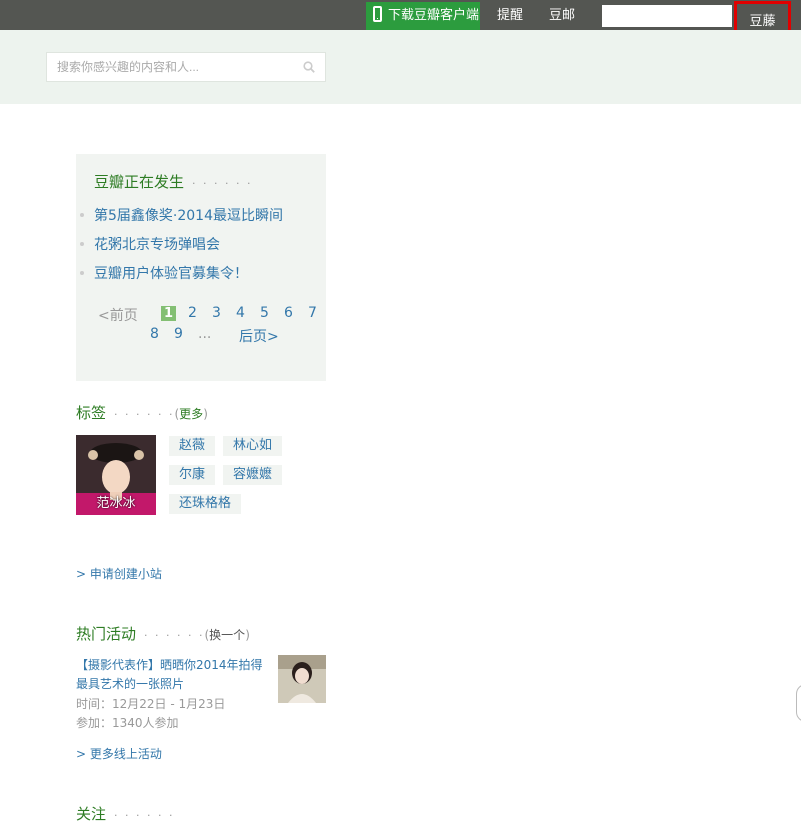 The image size is (801, 824). Describe the element at coordinates (106, 634) in the screenshot. I see `hot-events-title-text: 热门活动` at that location.